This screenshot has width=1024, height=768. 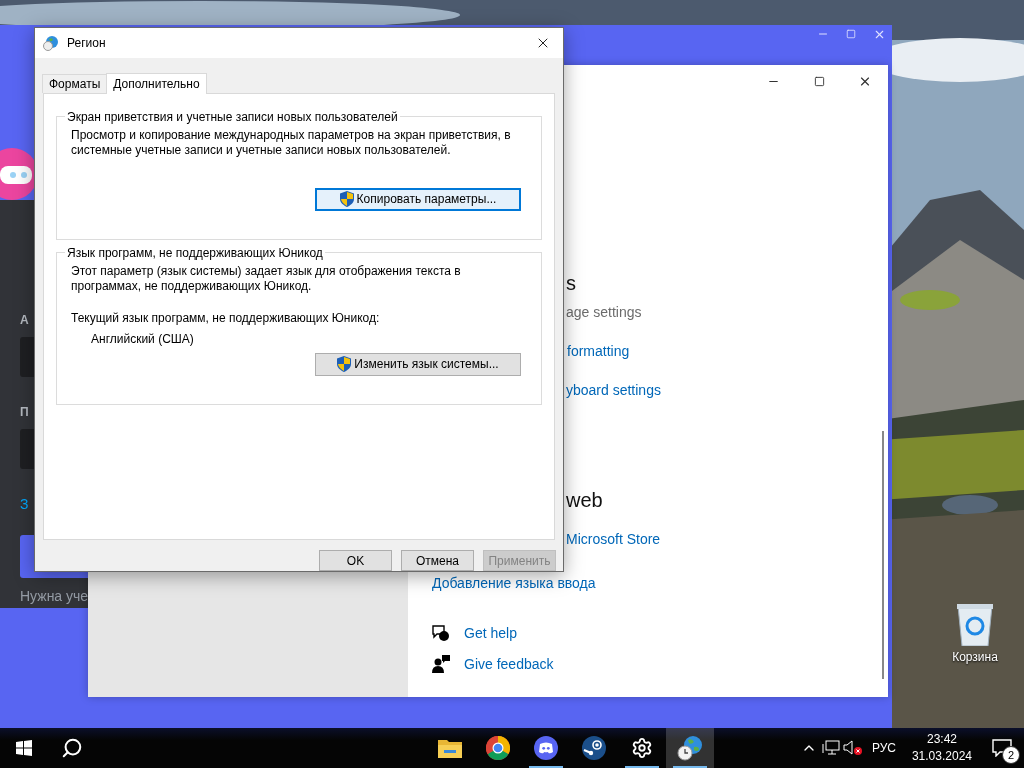 I want to click on search-icon, so click(x=72, y=748).